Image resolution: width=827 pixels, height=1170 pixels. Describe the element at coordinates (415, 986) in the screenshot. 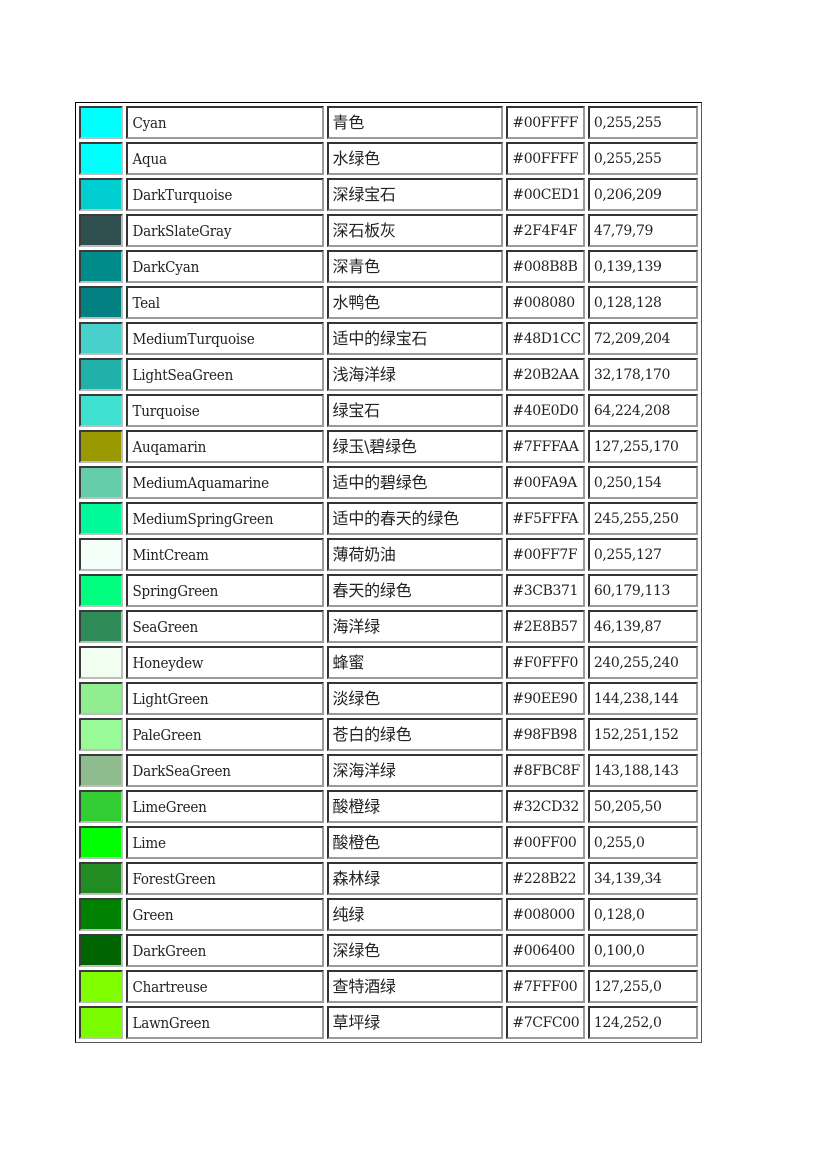

I see `chinese-name-cell: 查特酒绿` at that location.